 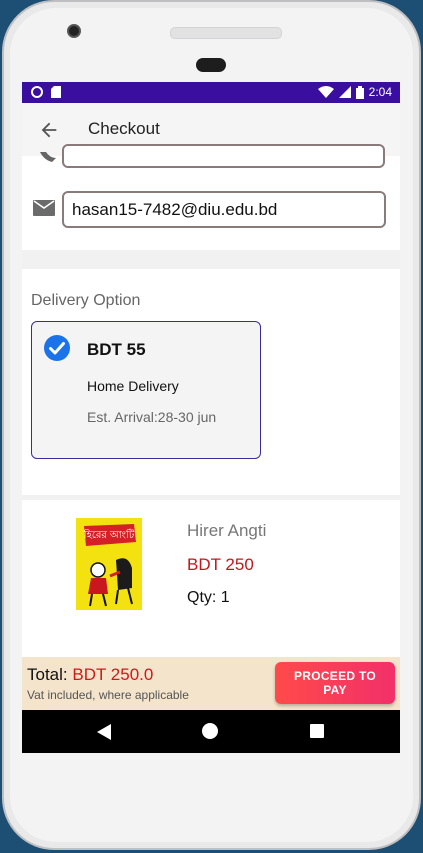 I want to click on delivery-price: BDT 55, so click(x=116, y=349).